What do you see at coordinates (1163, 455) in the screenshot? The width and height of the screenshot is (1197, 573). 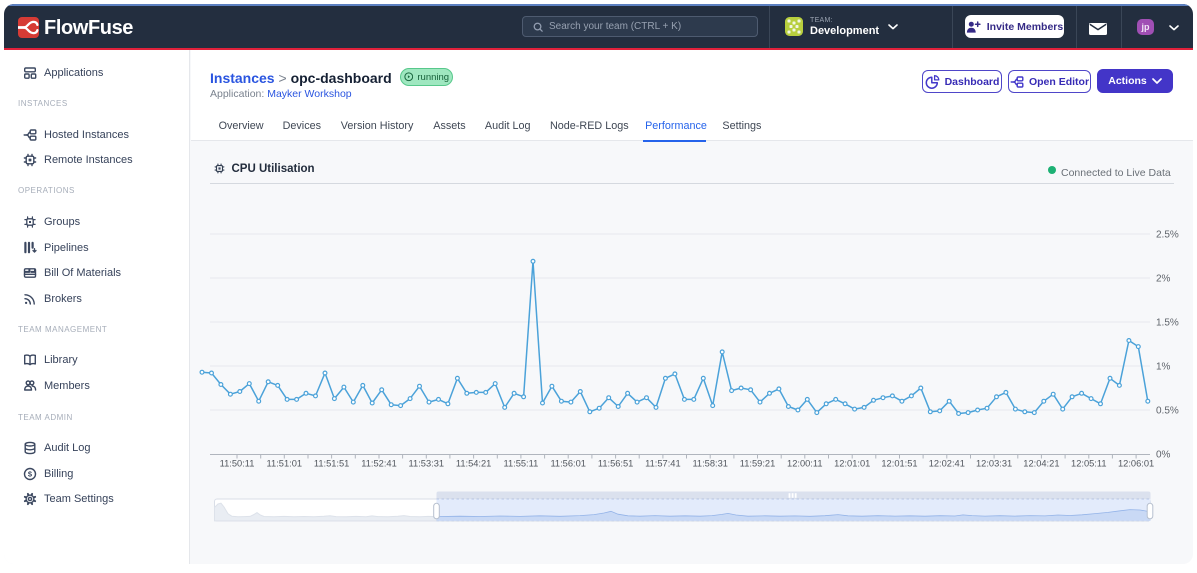 I see `svg-text: 0%` at bounding box center [1163, 455].